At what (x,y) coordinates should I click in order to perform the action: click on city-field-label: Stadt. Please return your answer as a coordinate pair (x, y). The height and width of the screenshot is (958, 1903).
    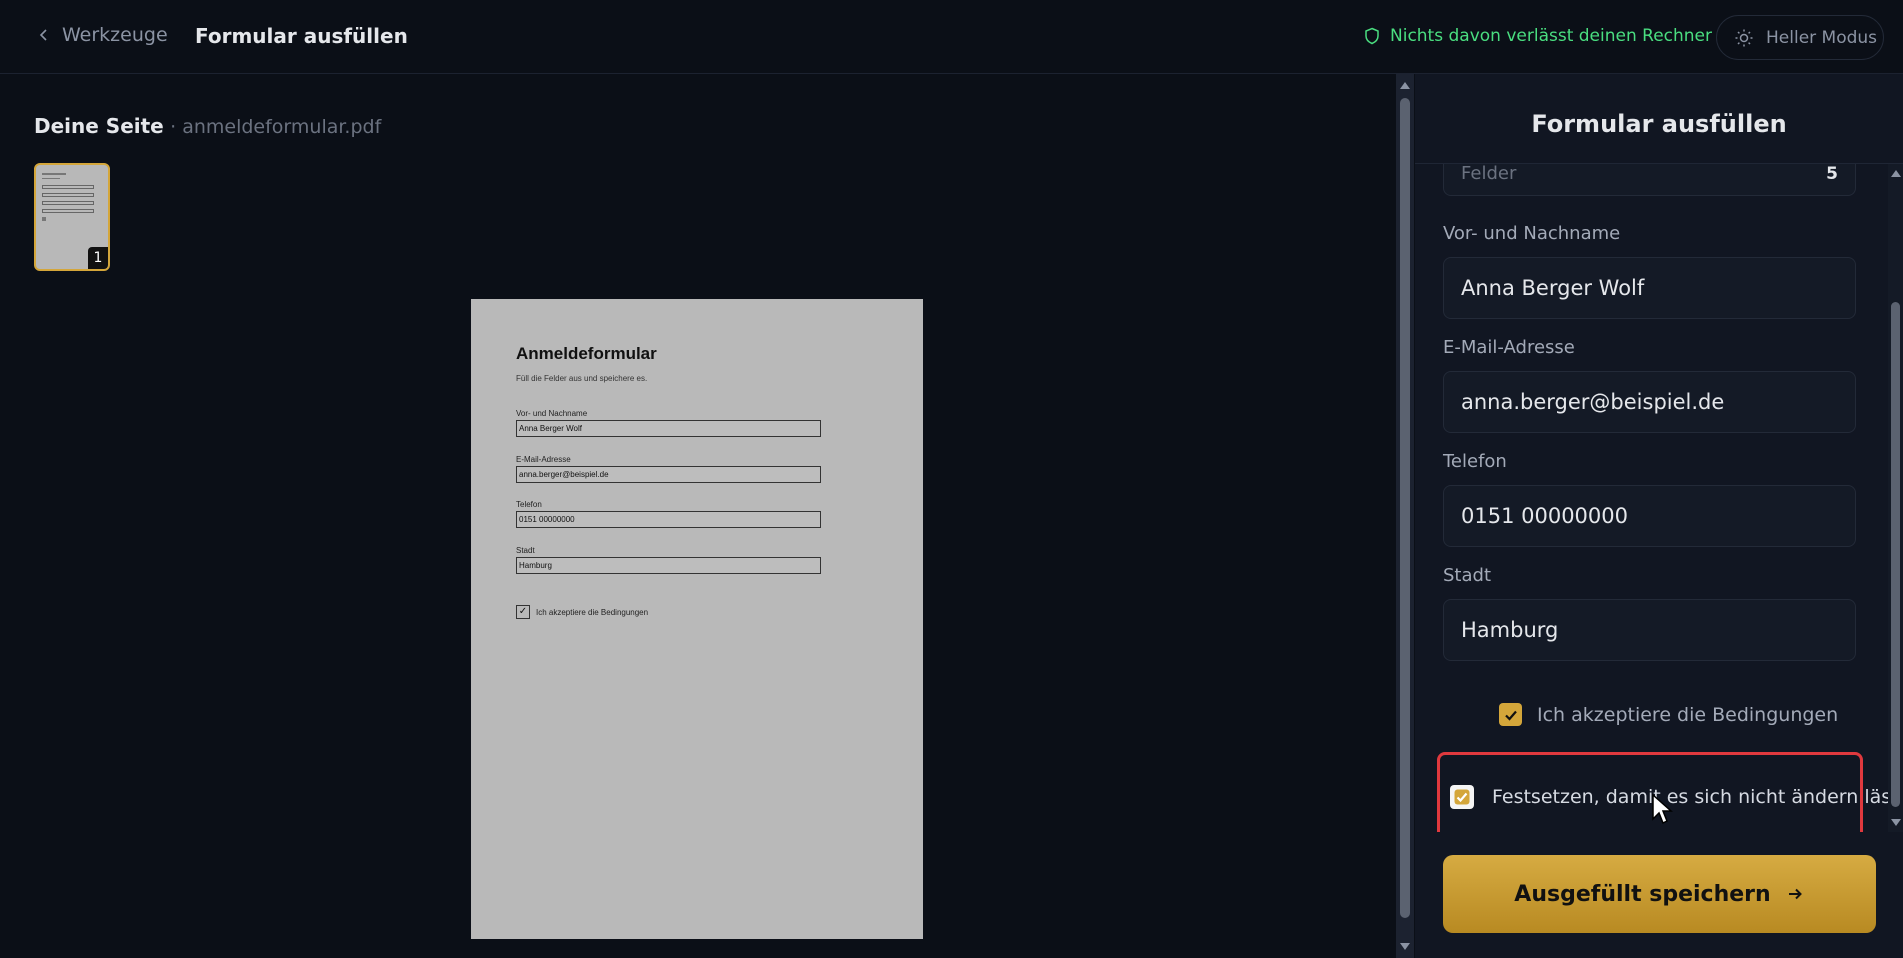
    Looking at the image, I should click on (1467, 575).